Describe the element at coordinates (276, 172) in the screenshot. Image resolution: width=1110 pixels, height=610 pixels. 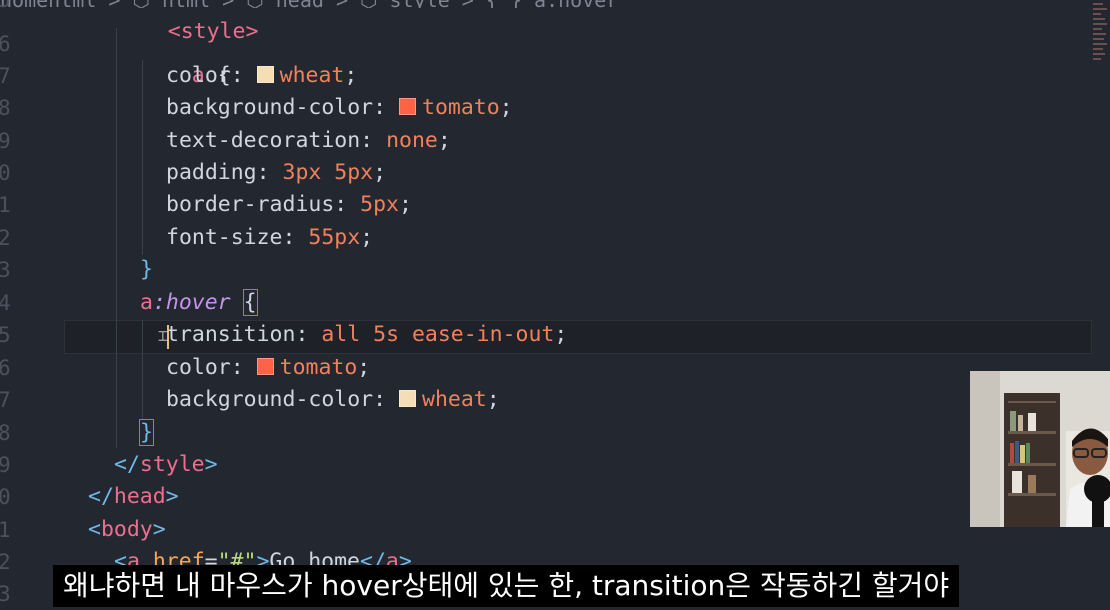
I see `code-line-10: padding: 3px 5px;` at that location.